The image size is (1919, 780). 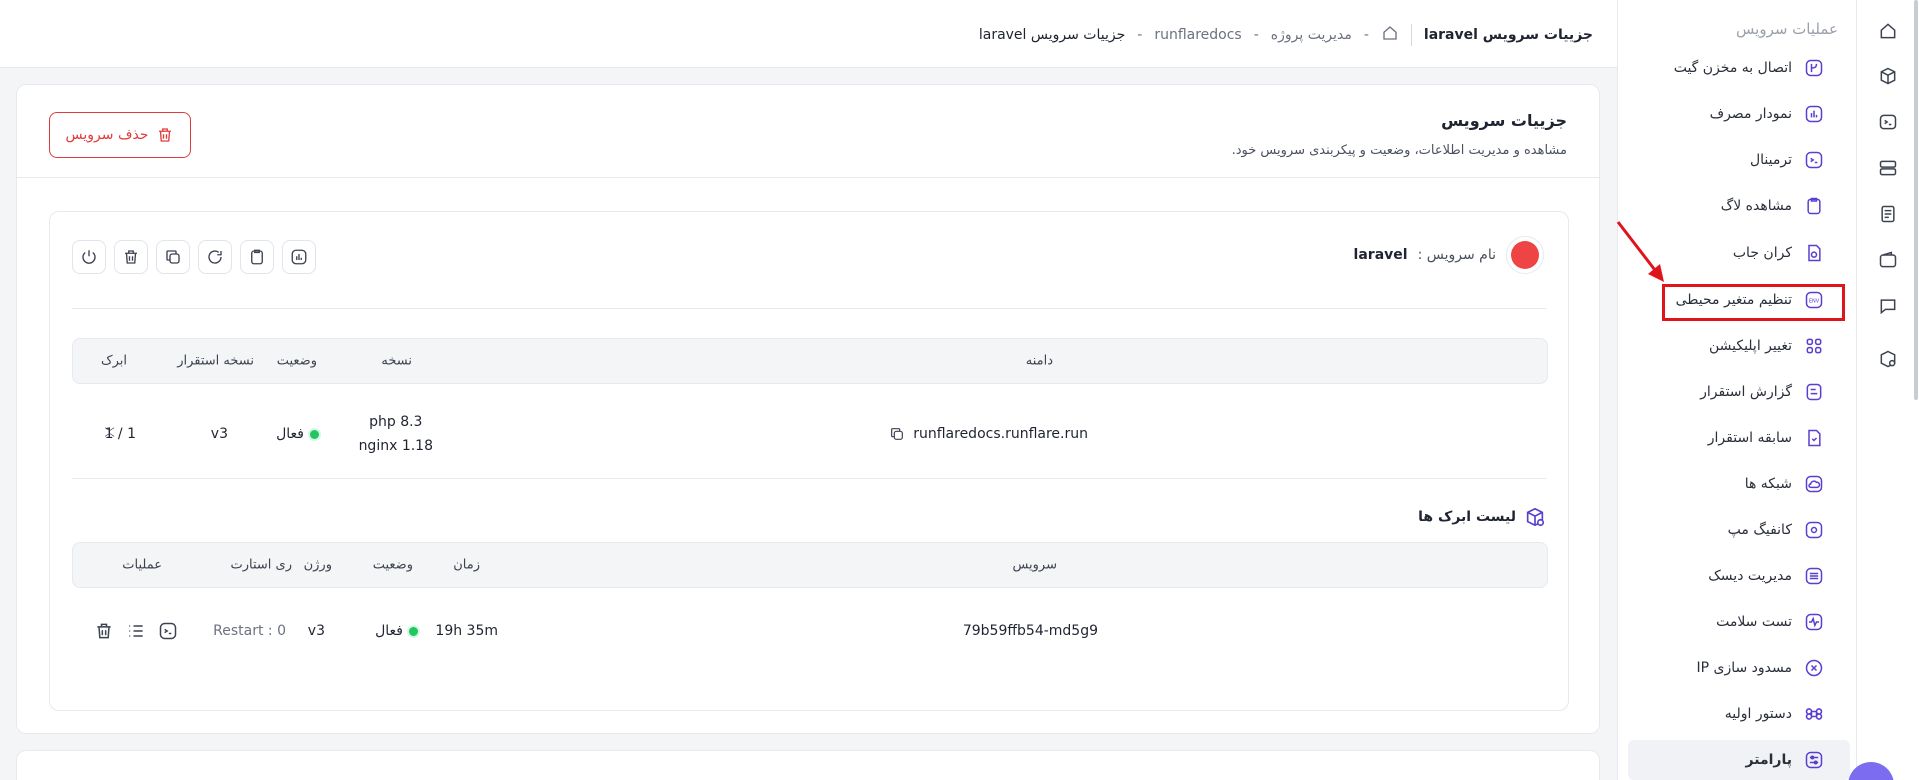 I want to click on block-icon, so click(x=1814, y=668).